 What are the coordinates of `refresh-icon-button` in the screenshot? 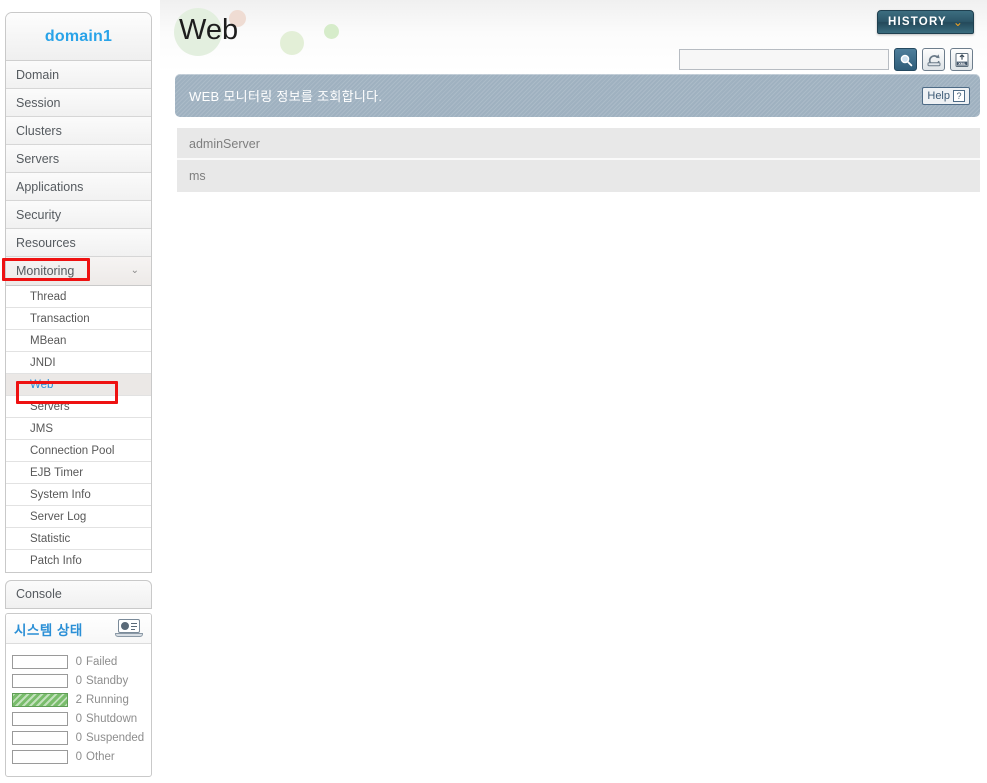 It's located at (933, 59).